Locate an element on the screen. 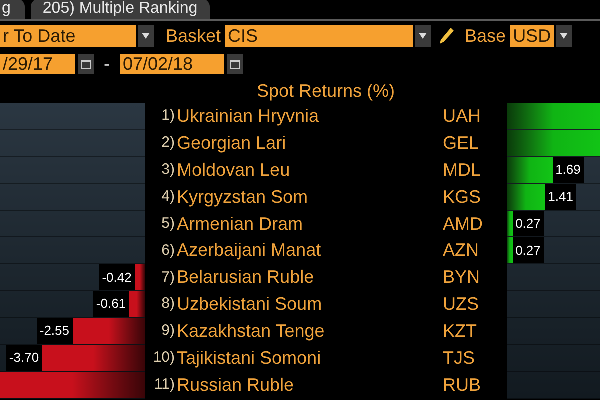  chart-title: Spot Returns (%) is located at coordinates (326, 91).